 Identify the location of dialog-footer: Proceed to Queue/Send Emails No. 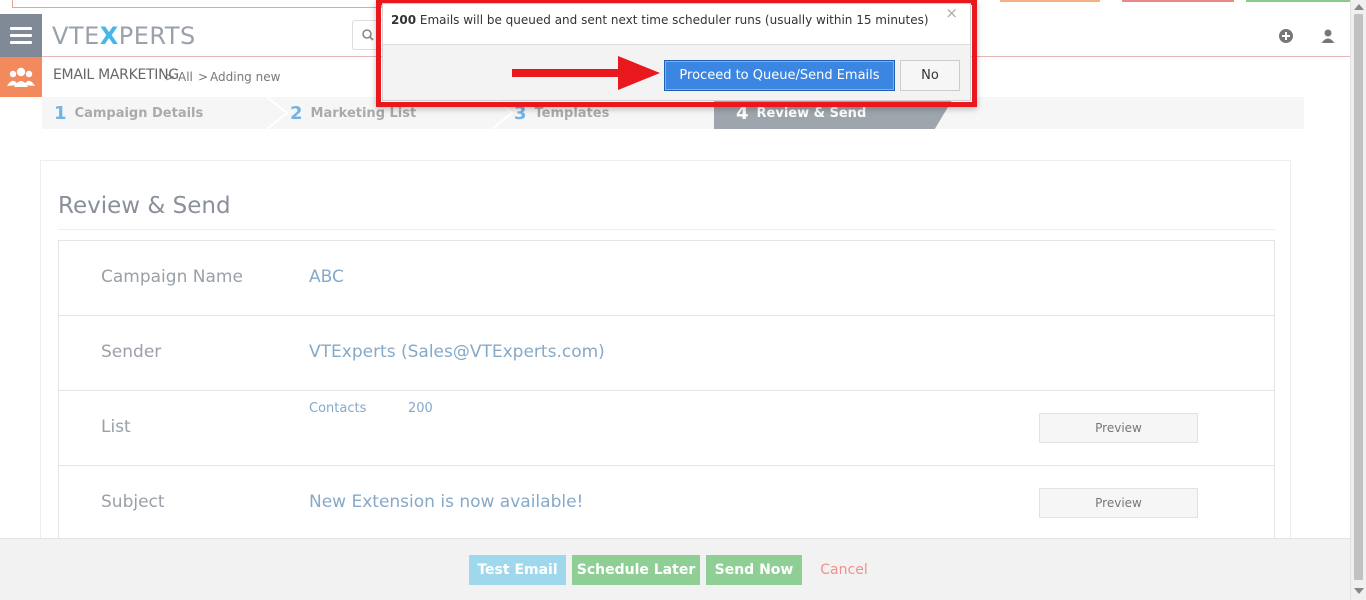
(676, 72).